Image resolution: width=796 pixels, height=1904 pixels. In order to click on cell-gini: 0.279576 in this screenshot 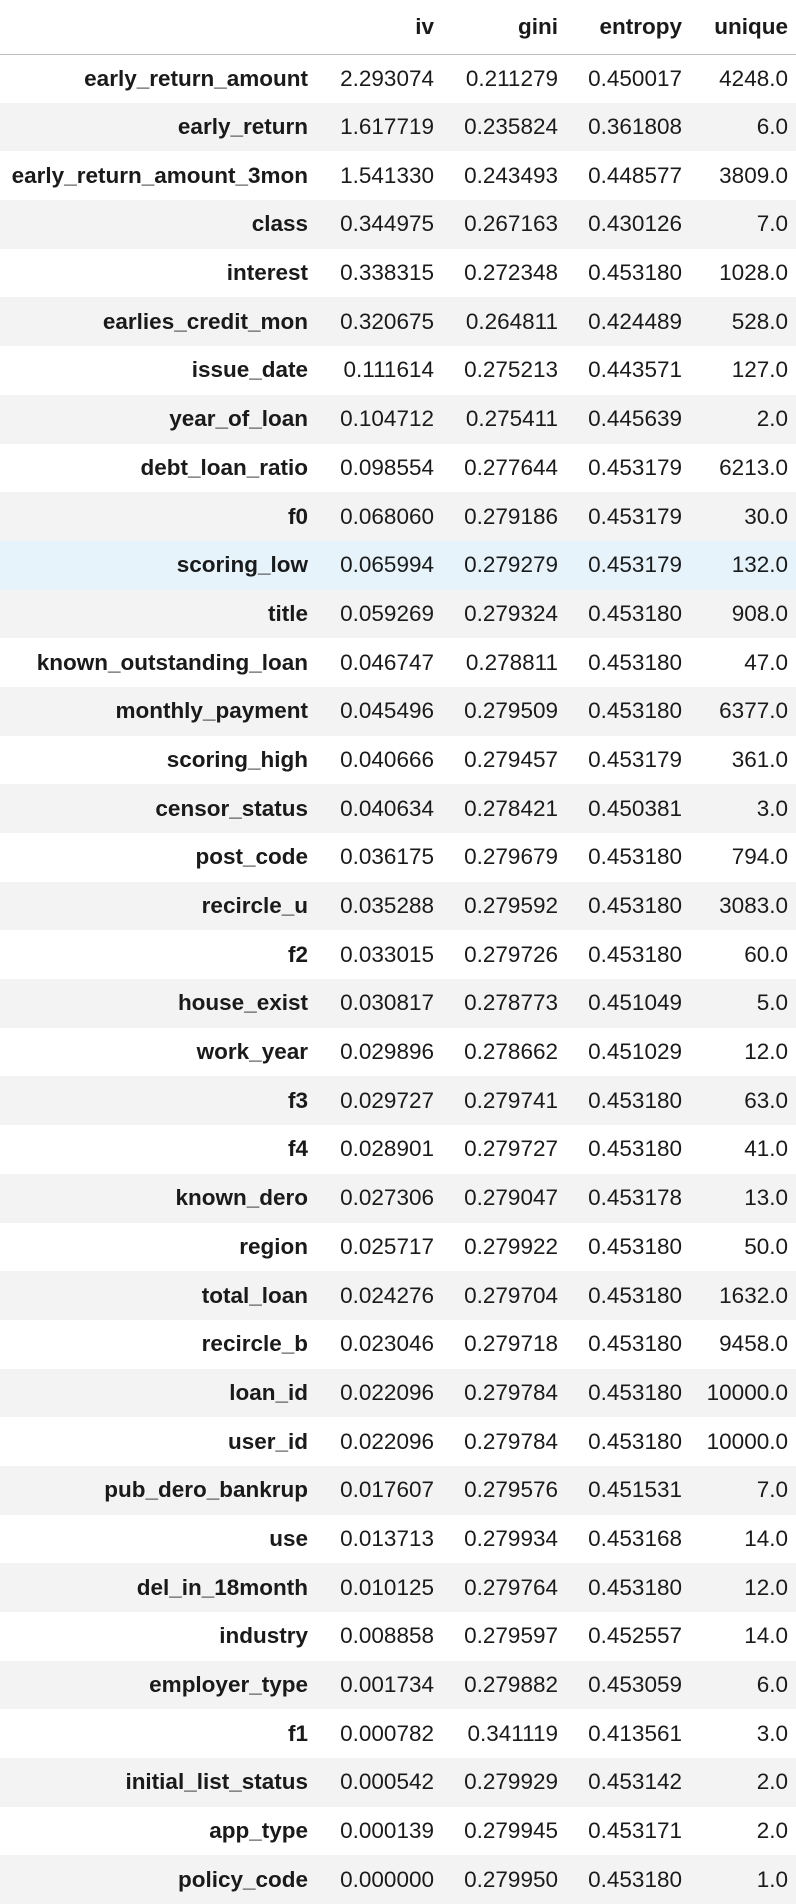, I will do `click(511, 1490)`.